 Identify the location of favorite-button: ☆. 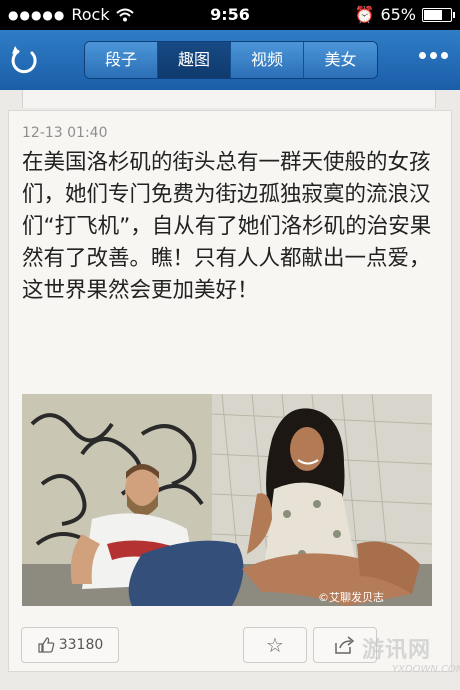
(275, 645).